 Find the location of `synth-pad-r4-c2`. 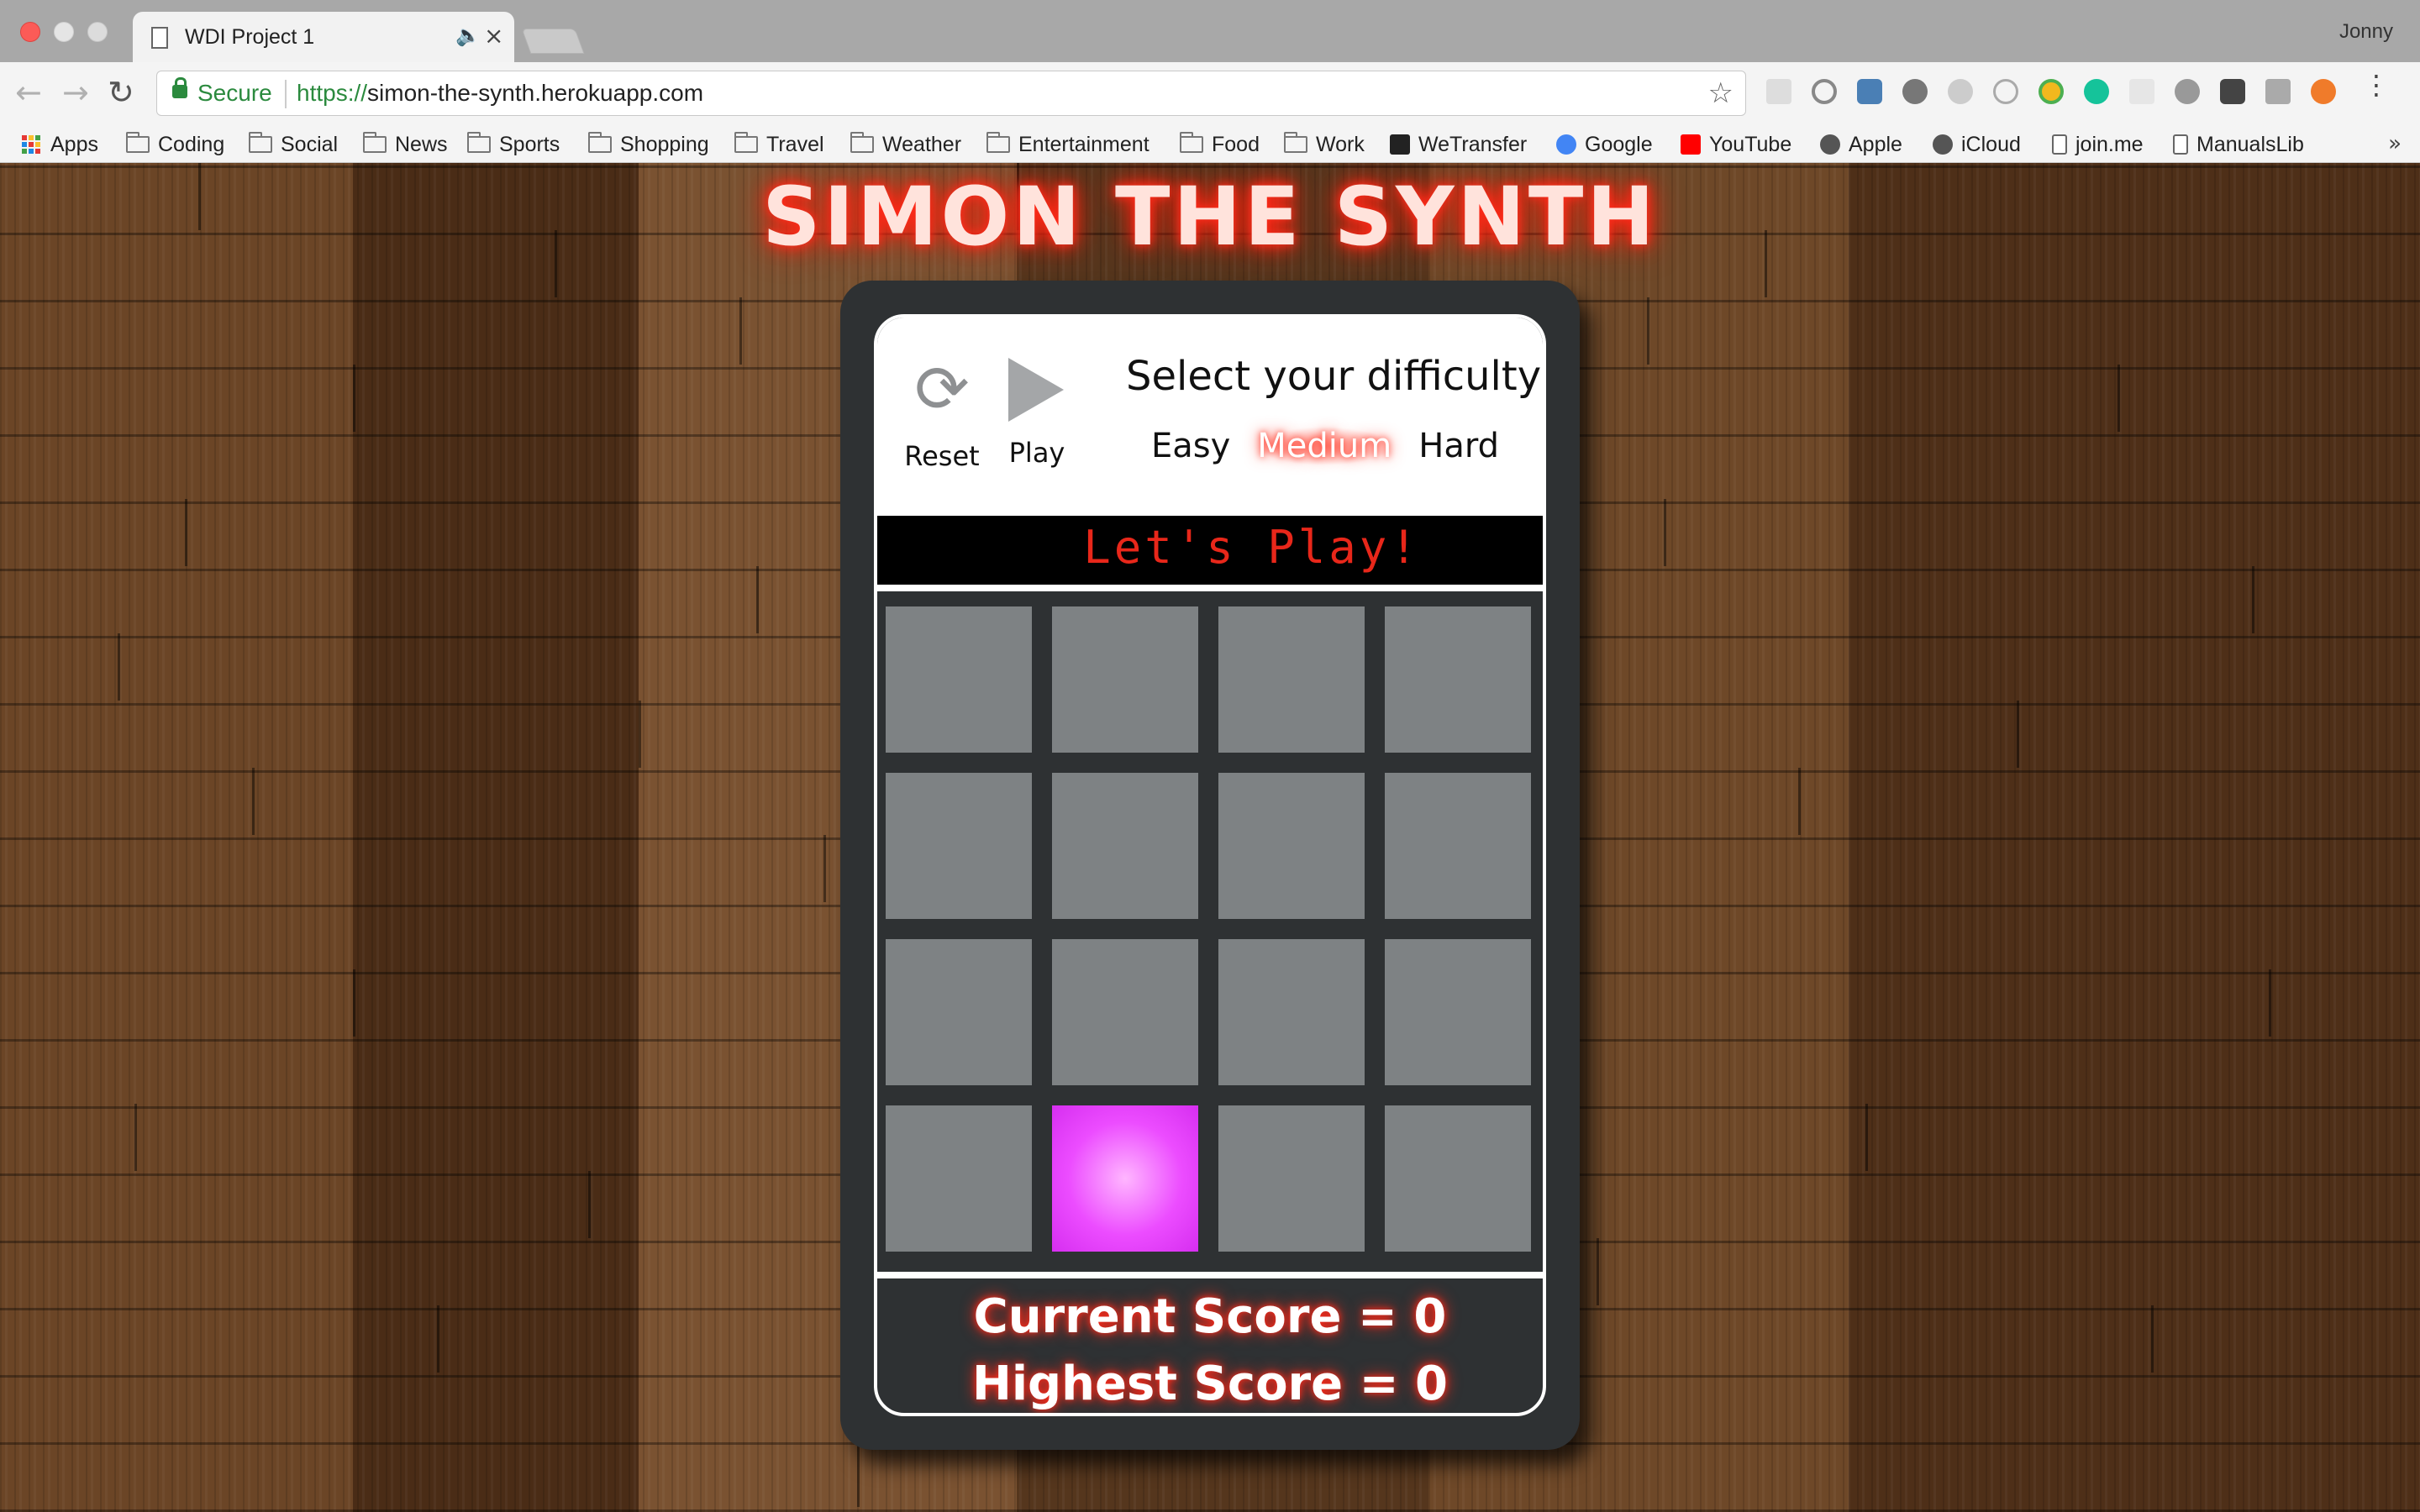

synth-pad-r4-c2 is located at coordinates (1125, 1178).